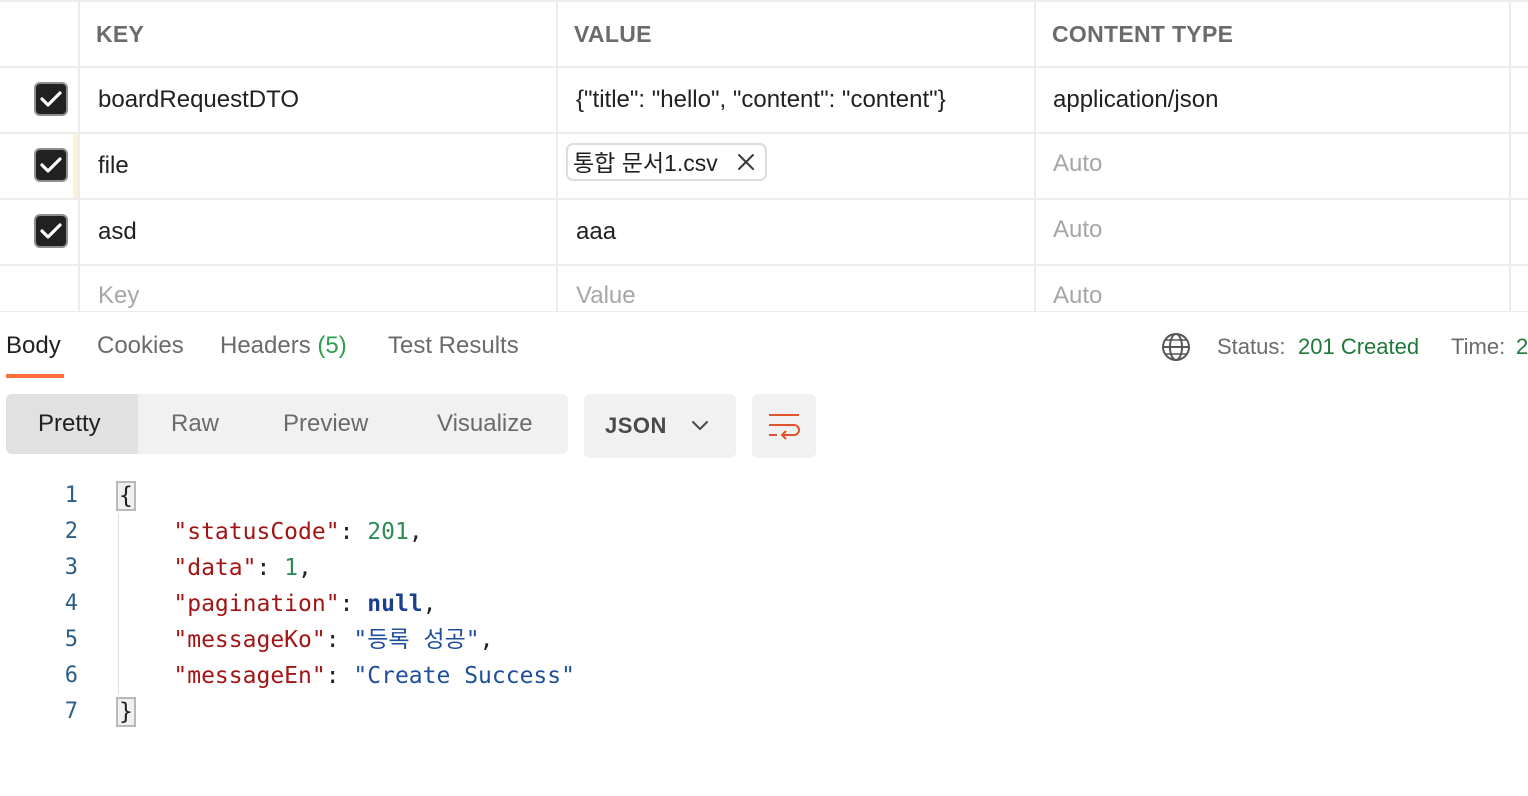 This screenshot has width=1528, height=796. What do you see at coordinates (606, 296) in the screenshot?
I see `new-value-input: Value` at bounding box center [606, 296].